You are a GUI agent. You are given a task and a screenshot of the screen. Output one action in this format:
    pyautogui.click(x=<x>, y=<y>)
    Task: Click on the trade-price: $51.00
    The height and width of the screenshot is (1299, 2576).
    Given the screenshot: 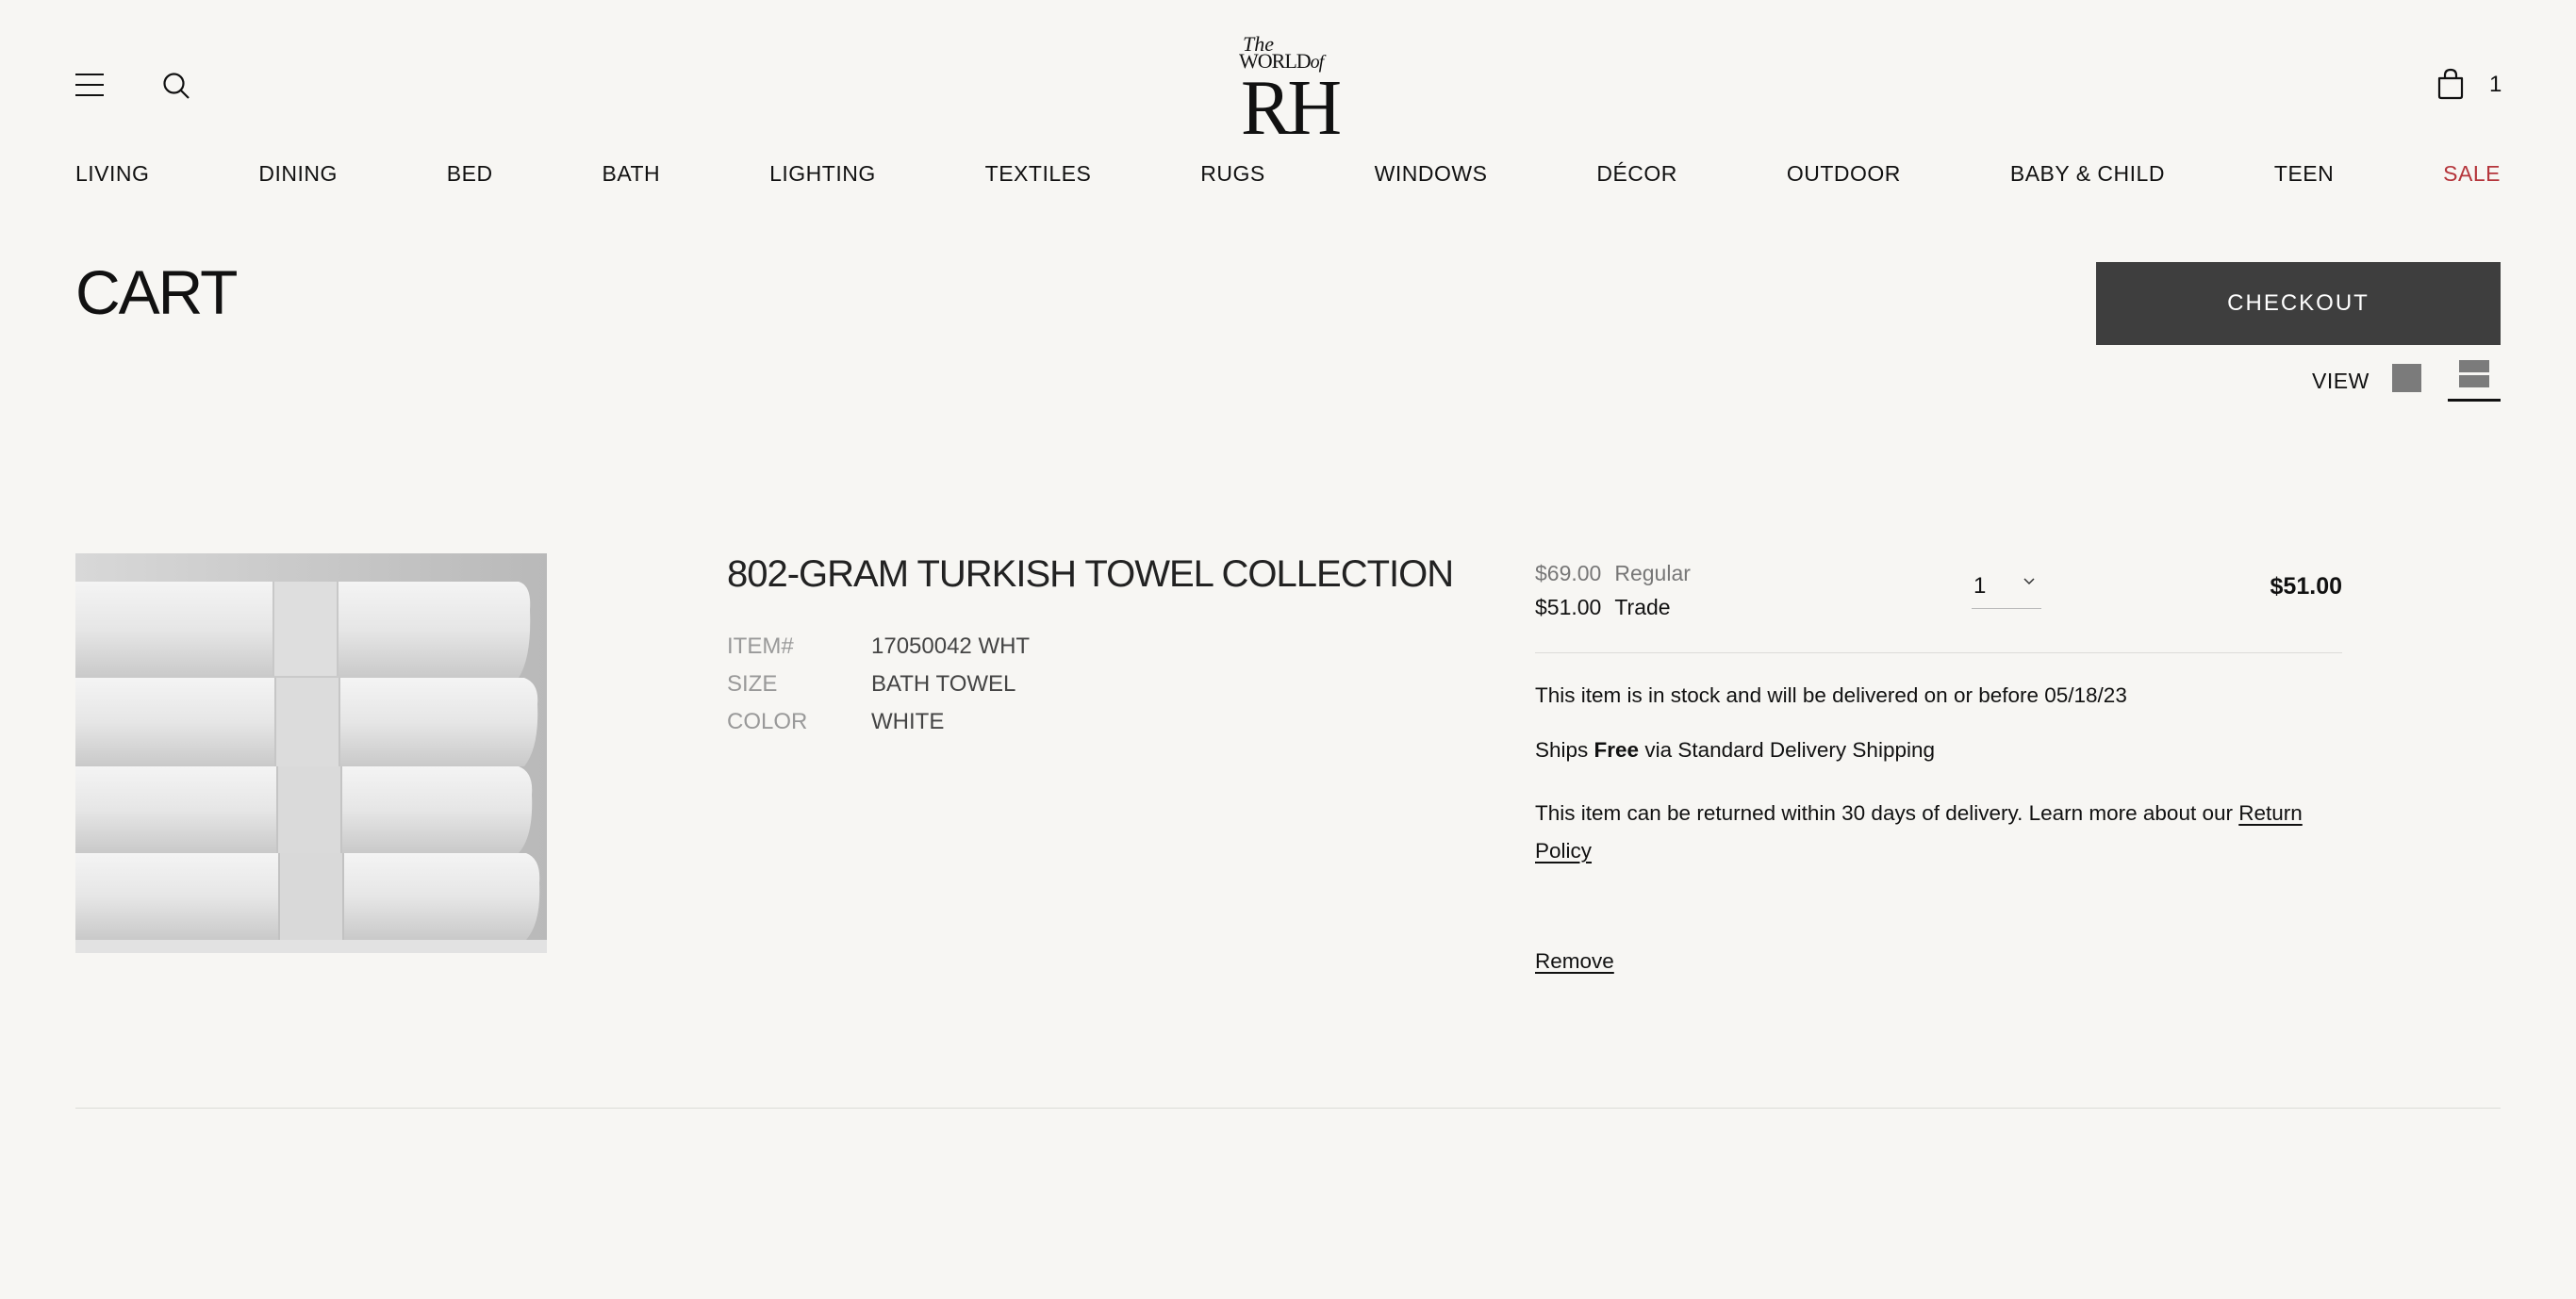 What is the action you would take?
    pyautogui.click(x=1568, y=607)
    